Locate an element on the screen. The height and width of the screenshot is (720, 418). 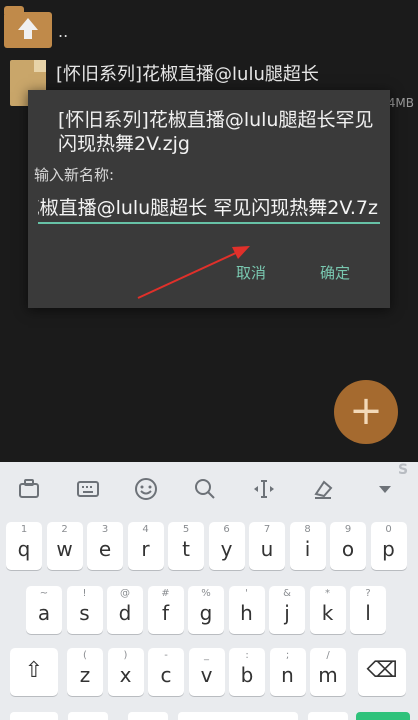
key-y: 6y is located at coordinates (226, 546).